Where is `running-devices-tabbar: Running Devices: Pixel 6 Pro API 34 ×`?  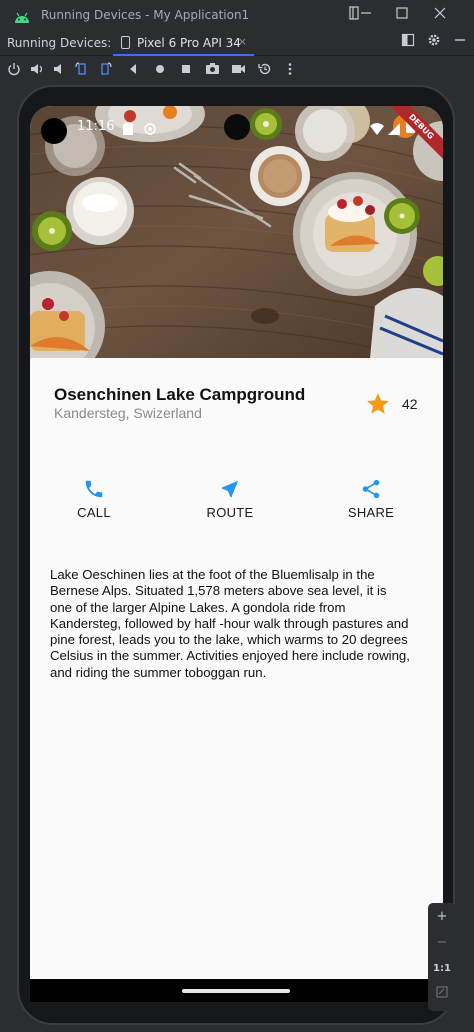 running-devices-tabbar: Running Devices: Pixel 6 Pro API 34 × is located at coordinates (237, 43).